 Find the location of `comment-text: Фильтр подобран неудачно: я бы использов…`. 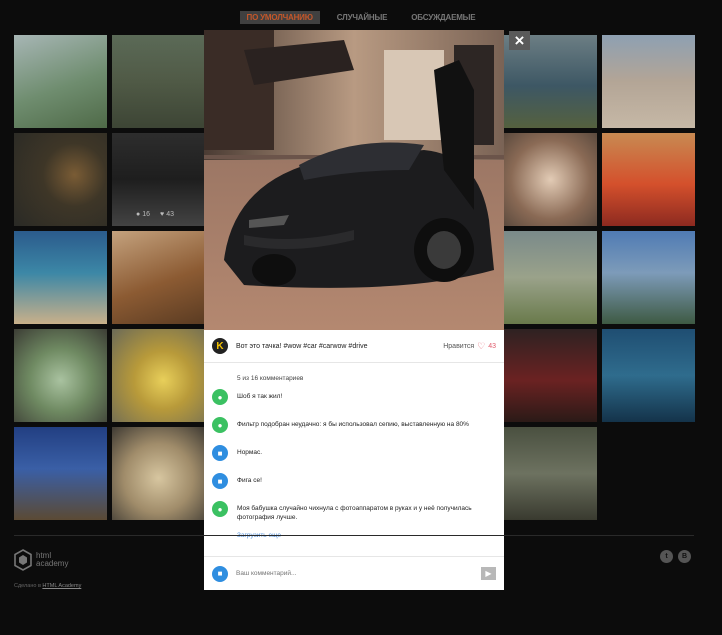

comment-text: Фильтр подобран неудачно: я бы использов… is located at coordinates (353, 424).